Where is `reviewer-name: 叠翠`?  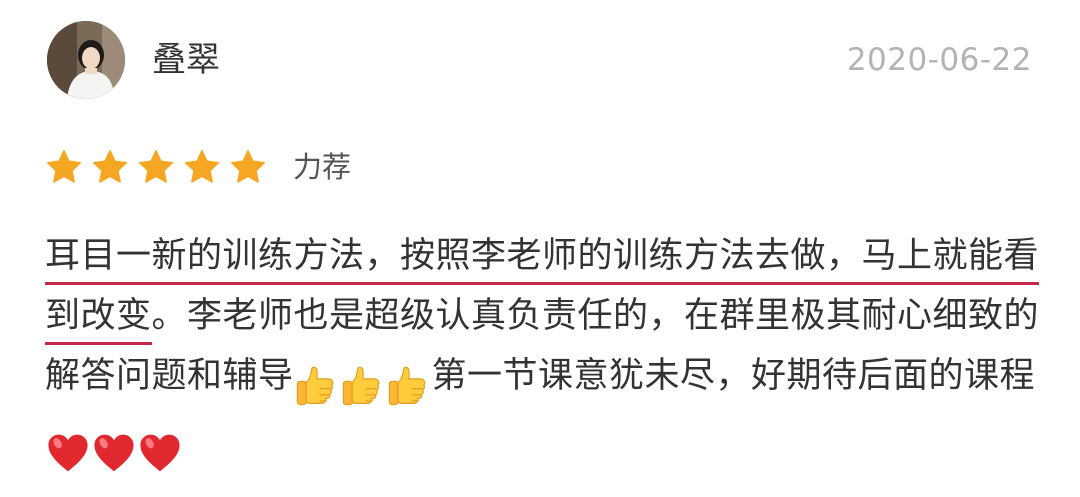
reviewer-name: 叠翠 is located at coordinates (186, 60).